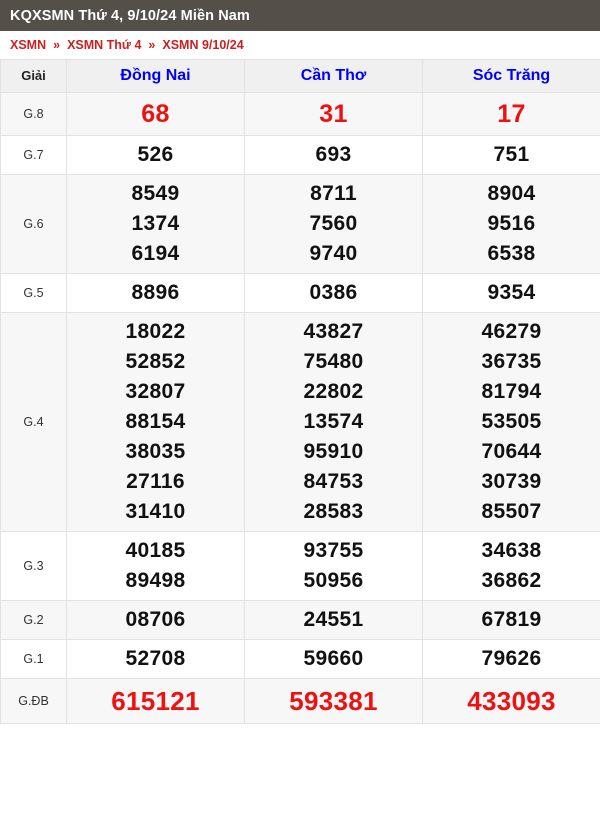 This screenshot has height=815, width=600. I want to click on lottery-number: 8896, so click(155, 292).